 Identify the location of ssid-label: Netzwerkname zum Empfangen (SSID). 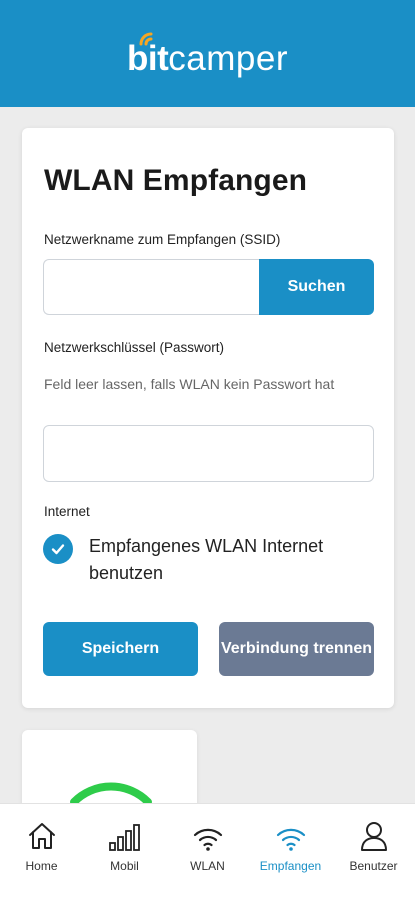
(162, 239).